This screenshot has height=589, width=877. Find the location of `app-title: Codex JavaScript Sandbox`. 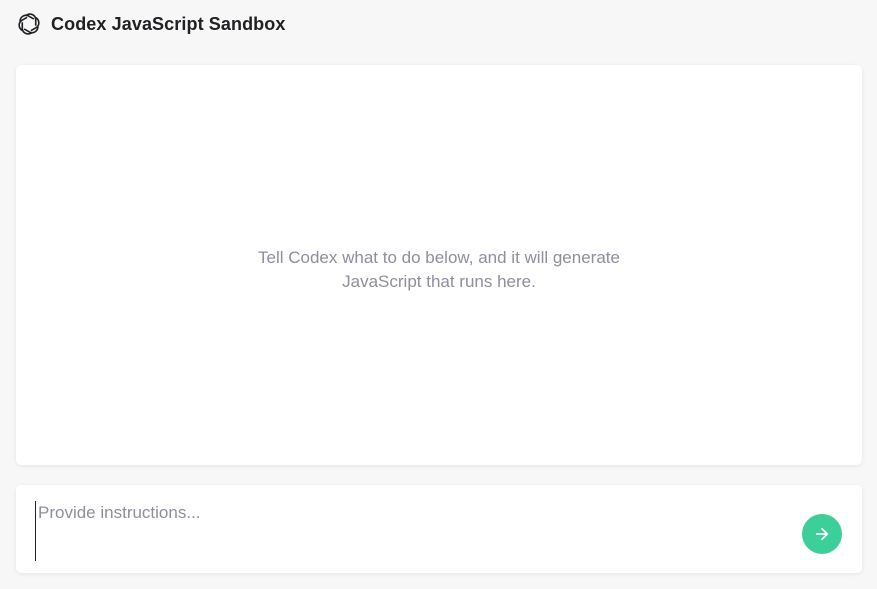

app-title: Codex JavaScript Sandbox is located at coordinates (168, 24).